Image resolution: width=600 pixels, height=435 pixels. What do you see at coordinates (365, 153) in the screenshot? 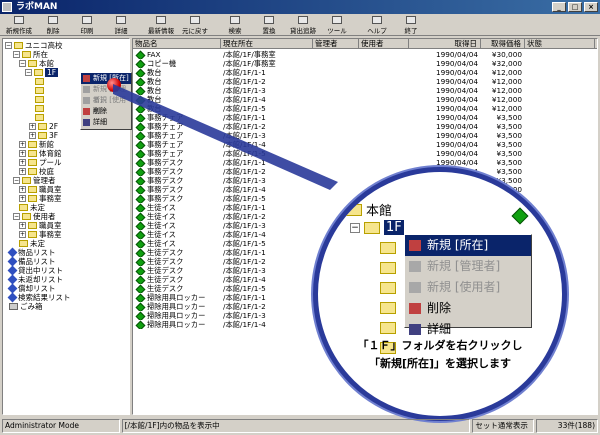
I see `table-row: 事務チェア/本館/1F/1-5 1990/04/04 ¥3,500` at bounding box center [365, 153].